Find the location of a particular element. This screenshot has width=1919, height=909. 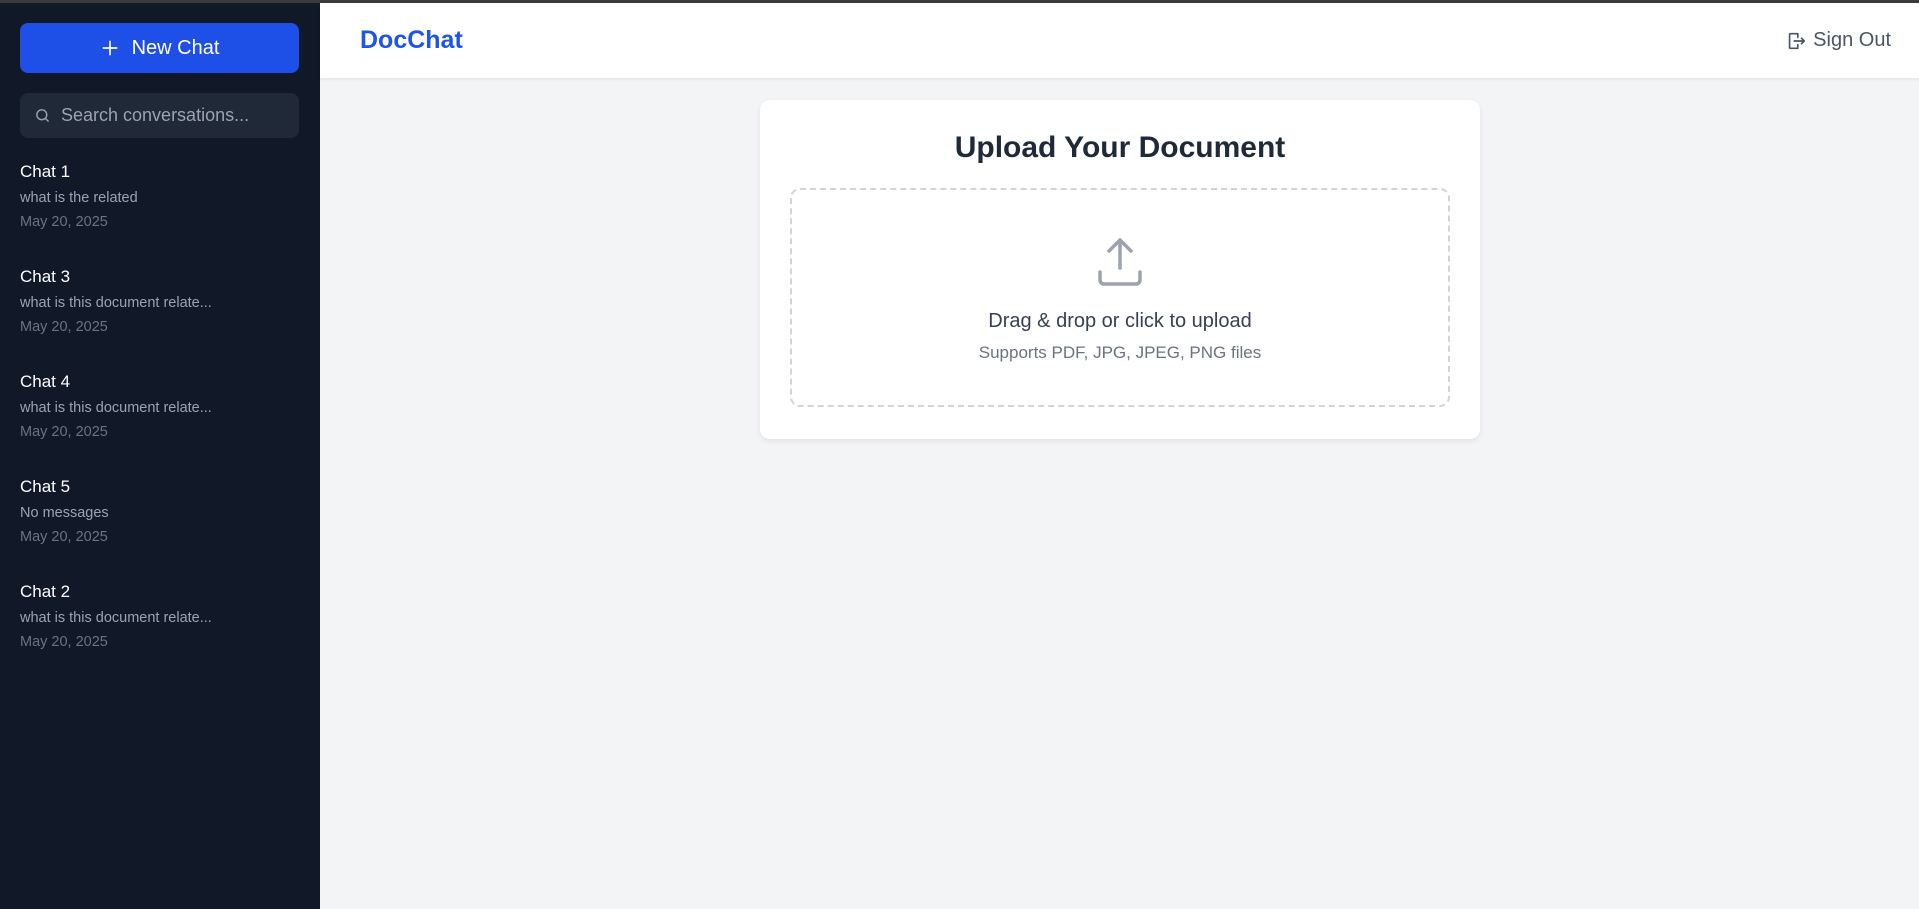

chat-title: Chat 5 is located at coordinates (45, 486).